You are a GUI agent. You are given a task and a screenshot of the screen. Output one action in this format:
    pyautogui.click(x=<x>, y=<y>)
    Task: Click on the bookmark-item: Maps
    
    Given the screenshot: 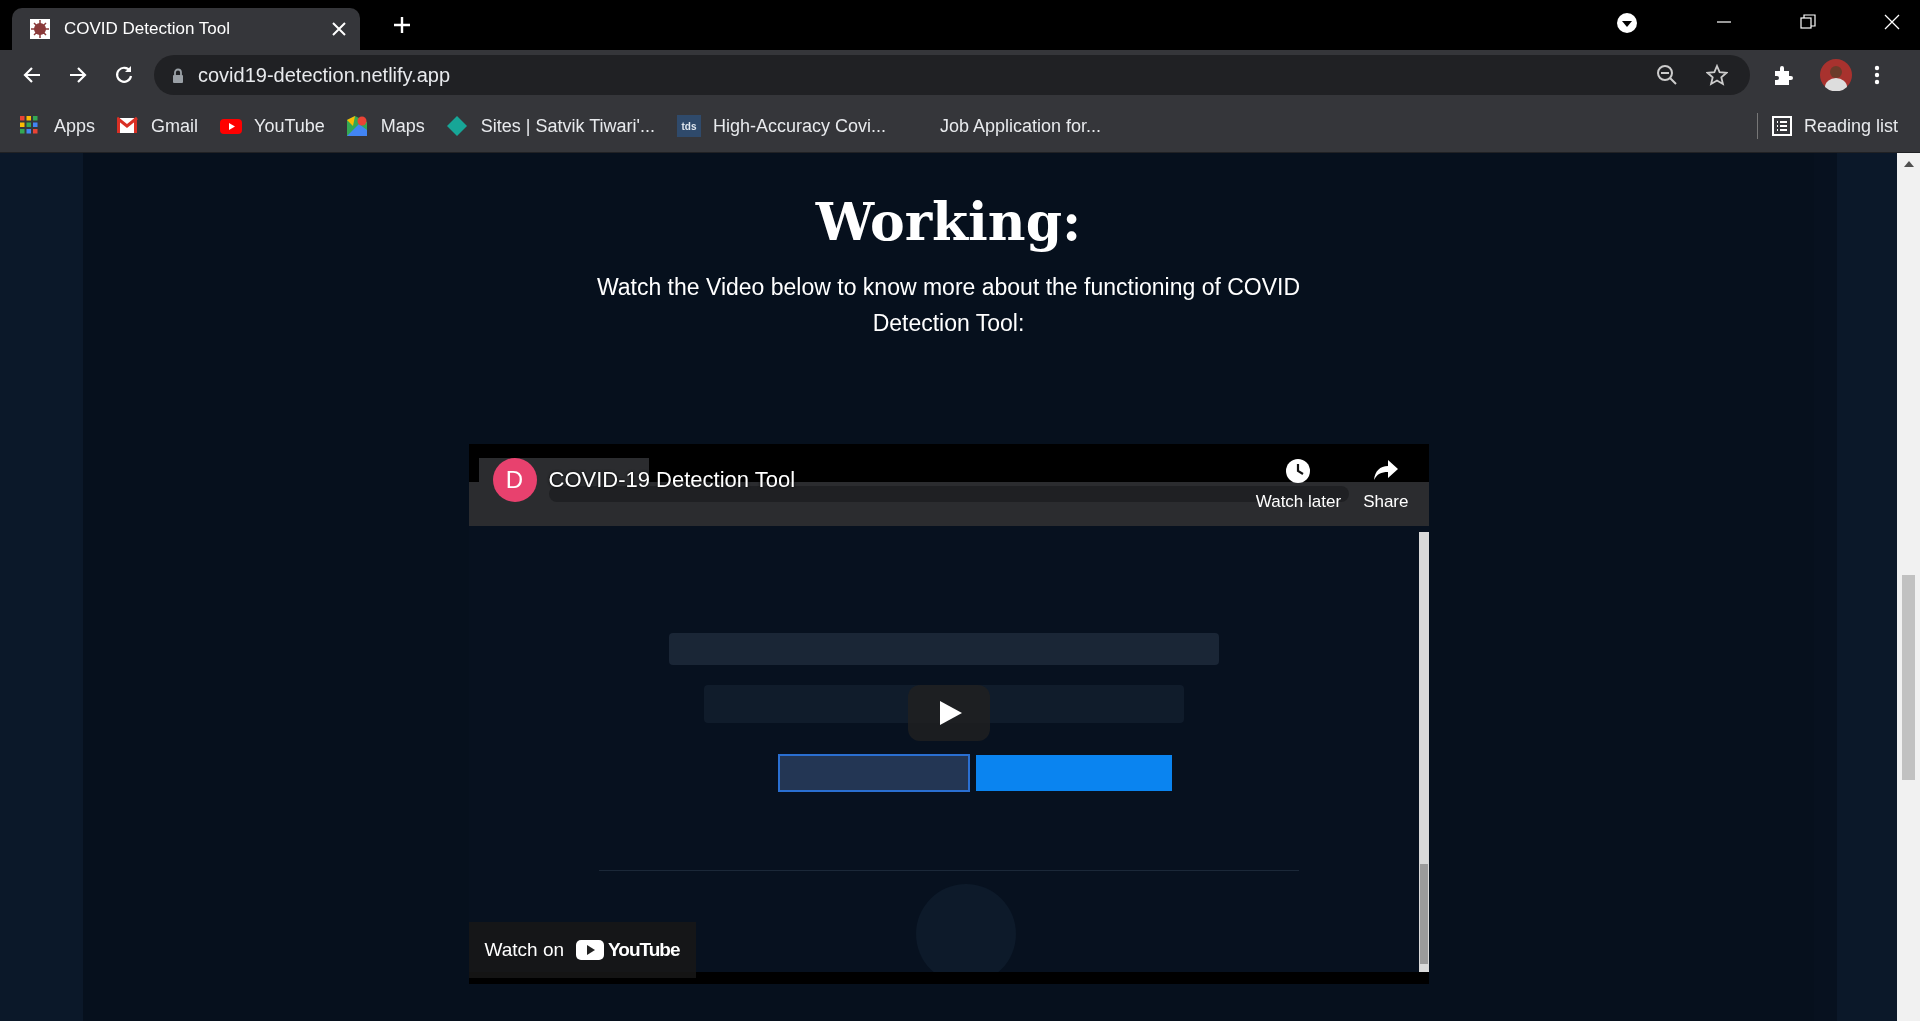 What is the action you would take?
    pyautogui.click(x=385, y=126)
    